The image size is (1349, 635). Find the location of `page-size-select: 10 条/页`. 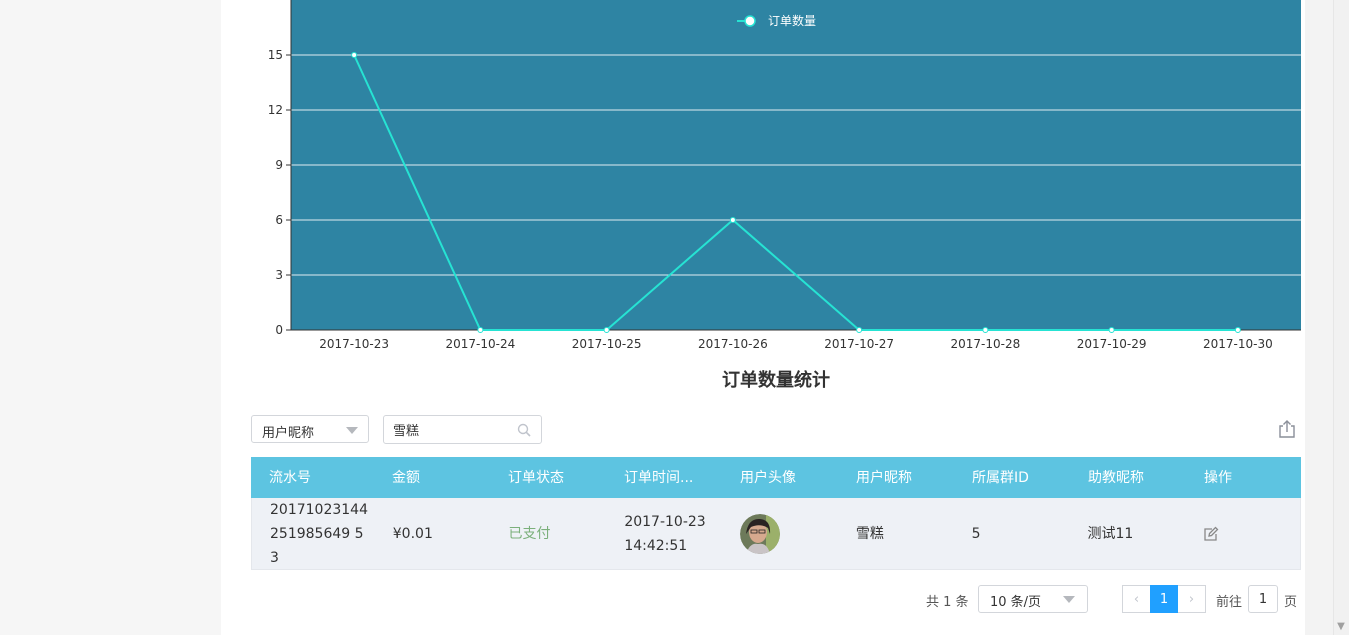

page-size-select: 10 条/页 is located at coordinates (1033, 599).